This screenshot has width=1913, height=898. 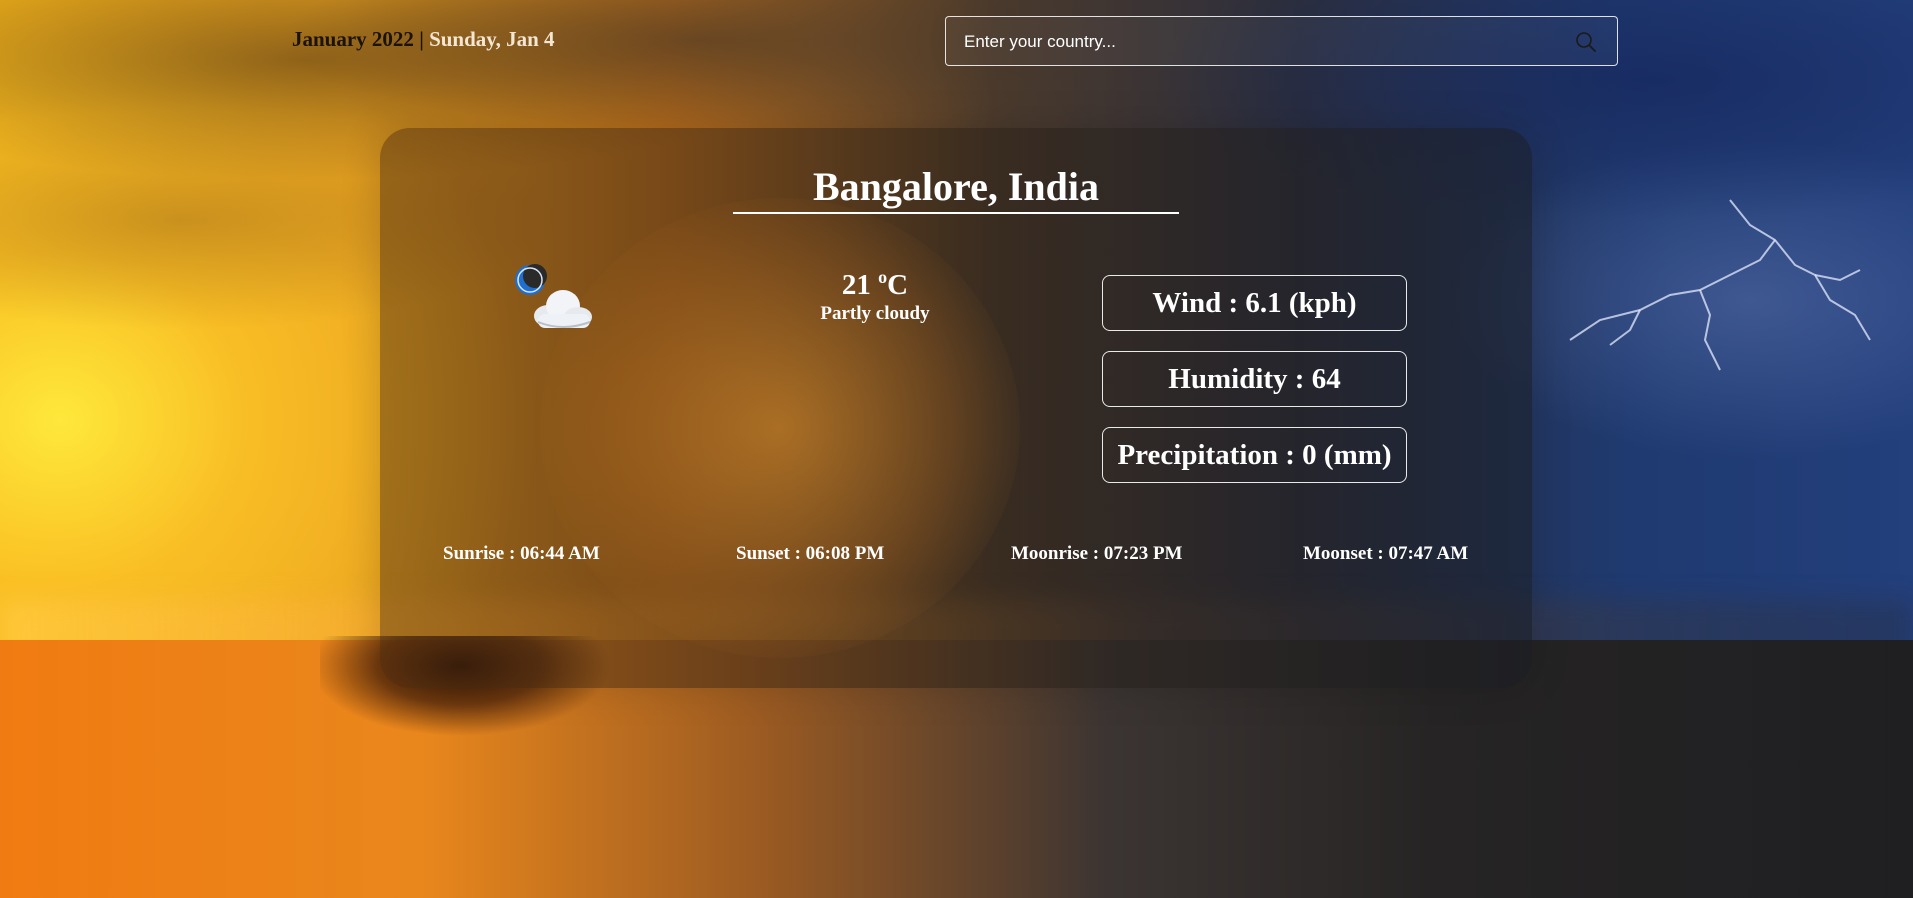 I want to click on precipitation-stat: Precipitation : 0 (mm), so click(x=1254, y=455).